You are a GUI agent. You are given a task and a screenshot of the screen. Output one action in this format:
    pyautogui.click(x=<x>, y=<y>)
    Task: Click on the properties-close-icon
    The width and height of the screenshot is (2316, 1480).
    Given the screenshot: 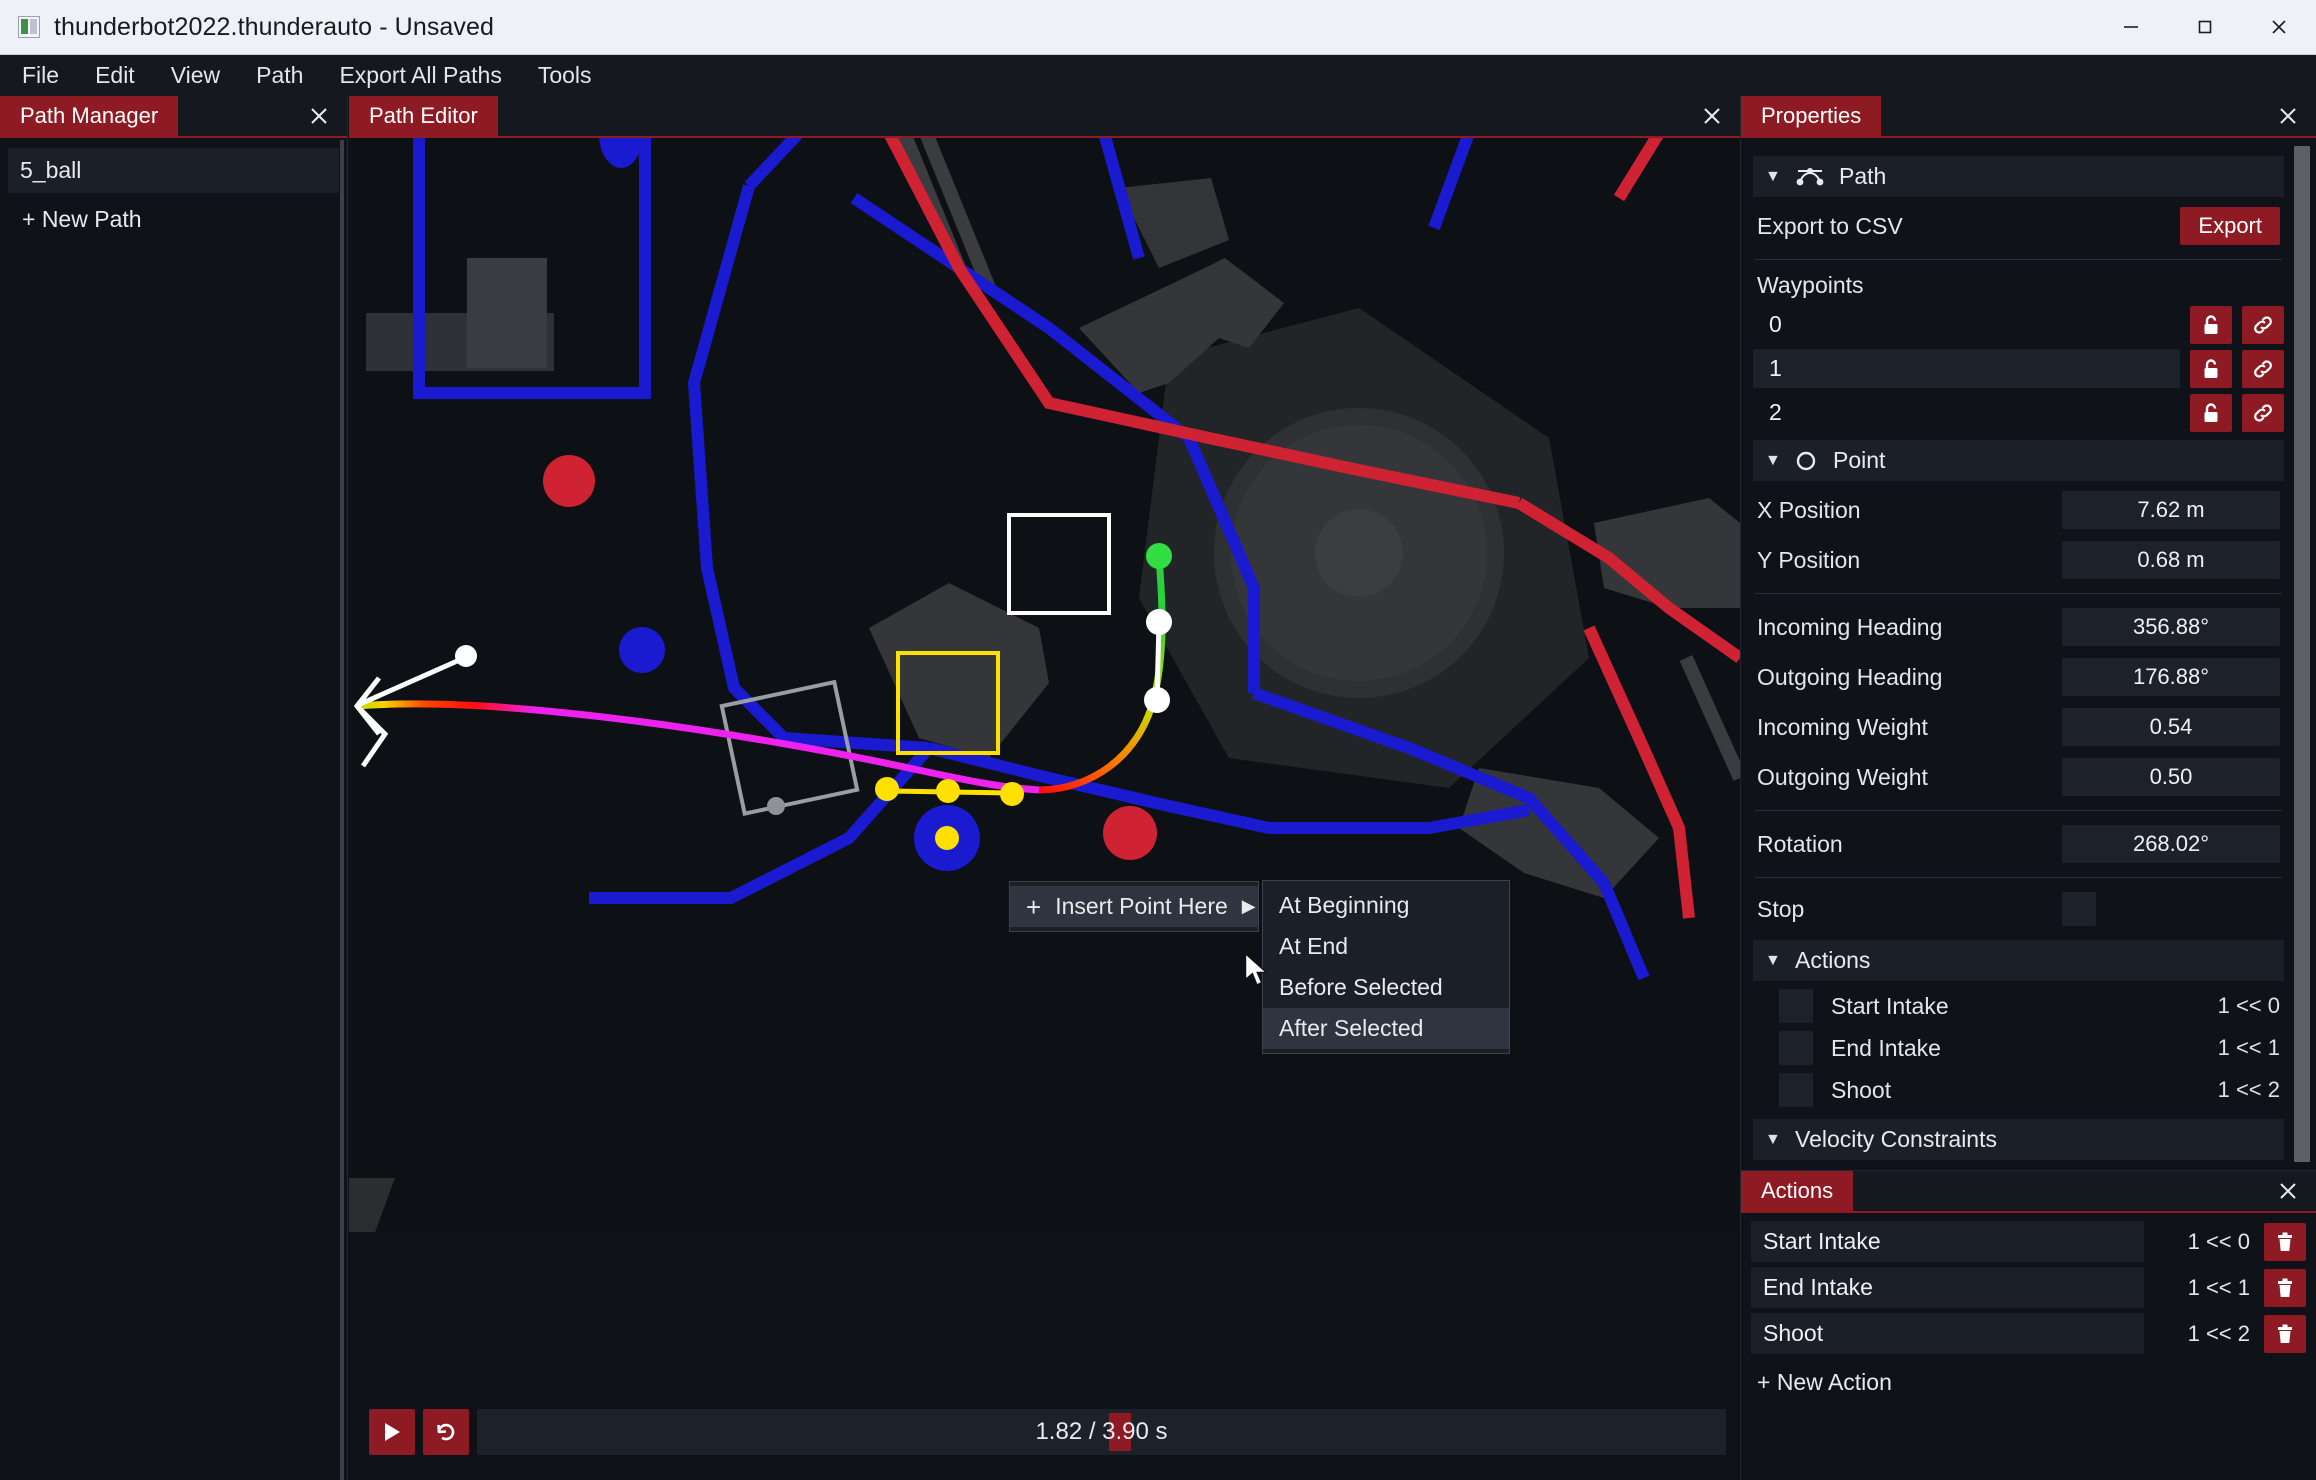 What is the action you would take?
    pyautogui.click(x=2288, y=116)
    